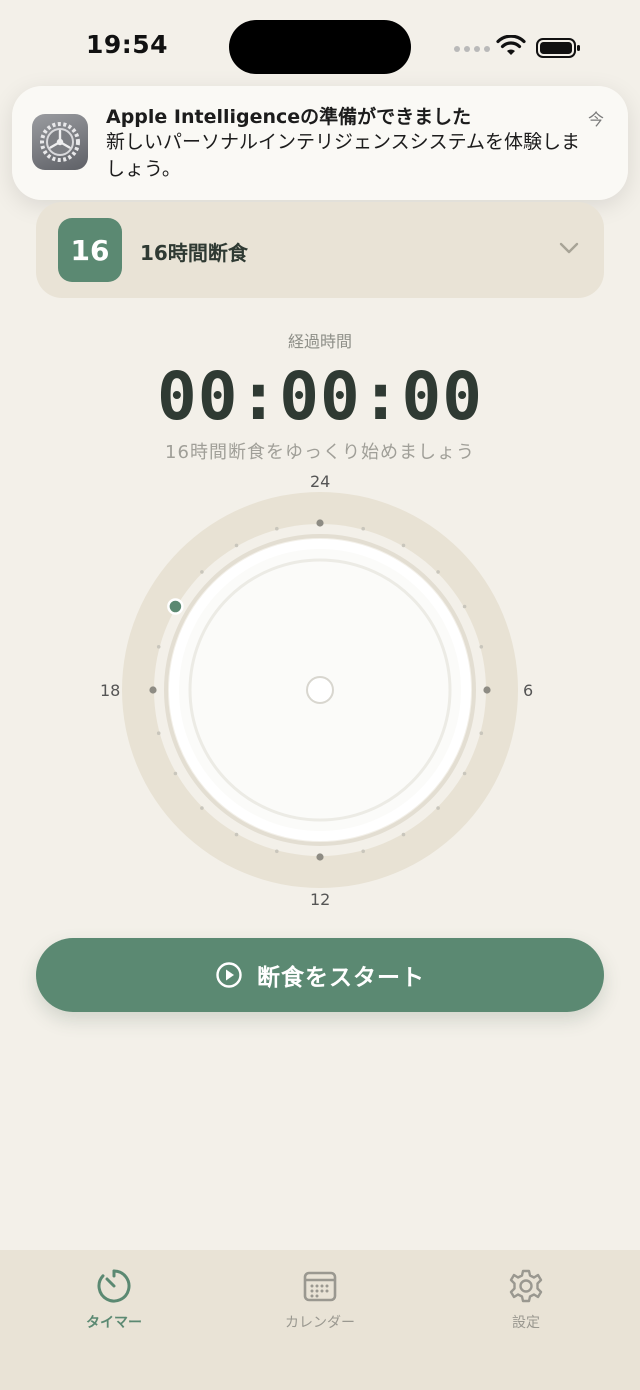 The image size is (640, 1390). What do you see at coordinates (320, 396) in the screenshot?
I see `elapsed-time: 00:00:00` at bounding box center [320, 396].